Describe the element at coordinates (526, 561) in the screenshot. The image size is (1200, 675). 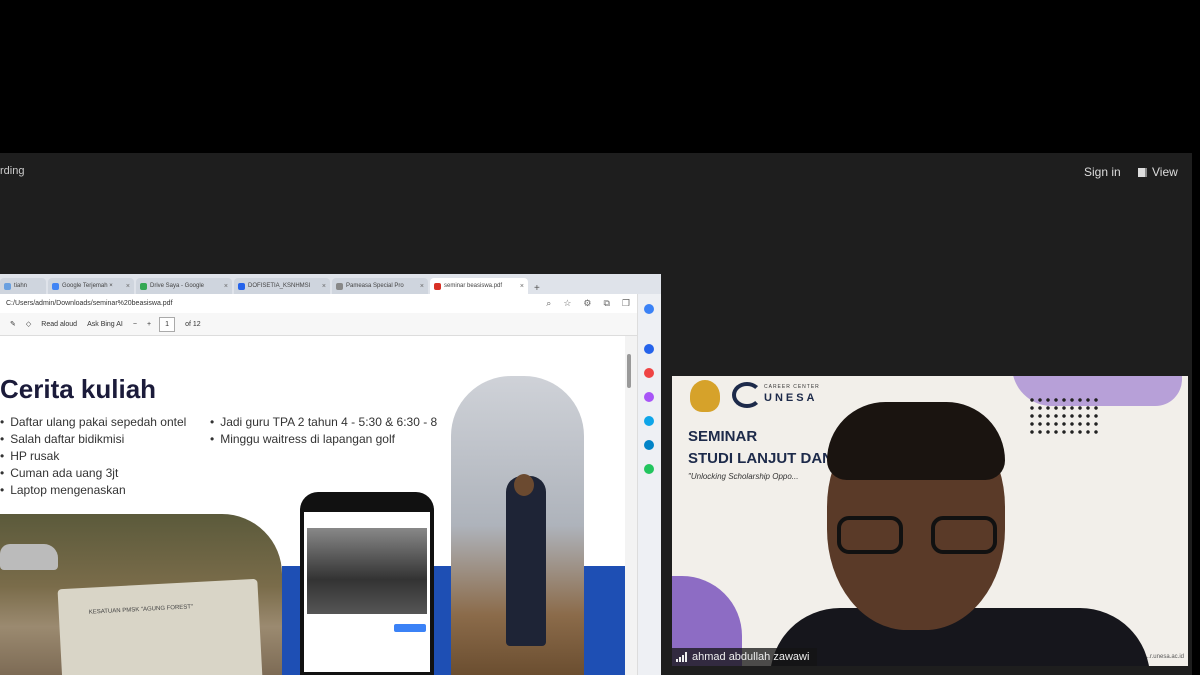
I see `person-figure` at that location.